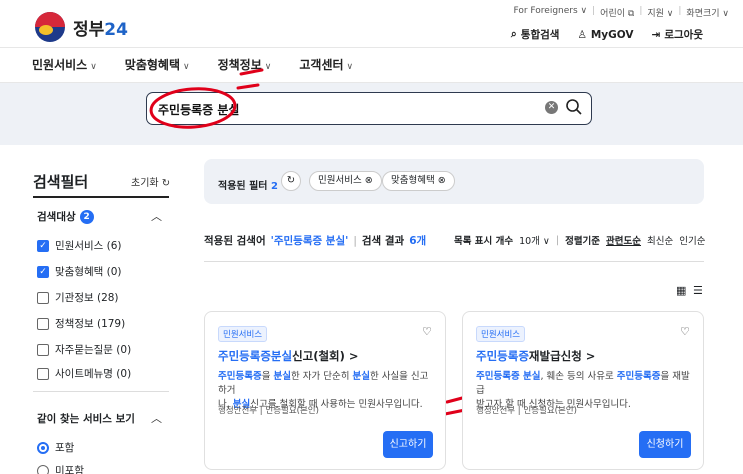 The height and width of the screenshot is (474, 743). Describe the element at coordinates (692, 240) in the screenshot. I see `sort-popular: 인기순` at that location.